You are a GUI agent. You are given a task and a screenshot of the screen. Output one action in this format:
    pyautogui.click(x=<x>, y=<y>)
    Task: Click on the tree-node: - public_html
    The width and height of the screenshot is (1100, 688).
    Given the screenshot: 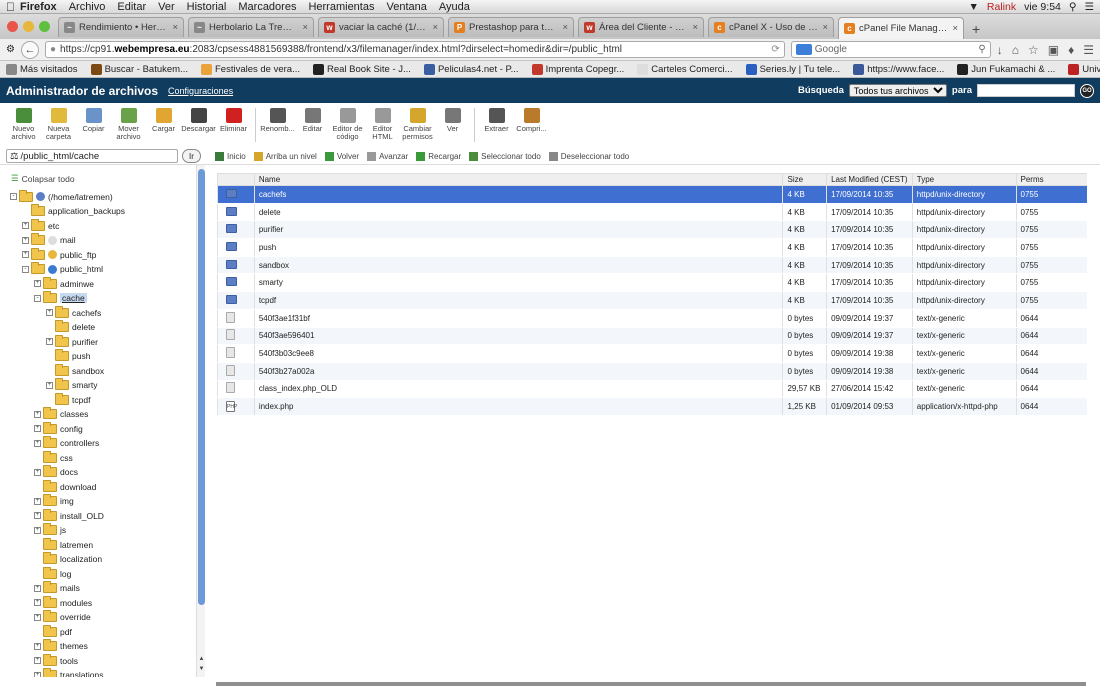 What is the action you would take?
    pyautogui.click(x=62, y=269)
    